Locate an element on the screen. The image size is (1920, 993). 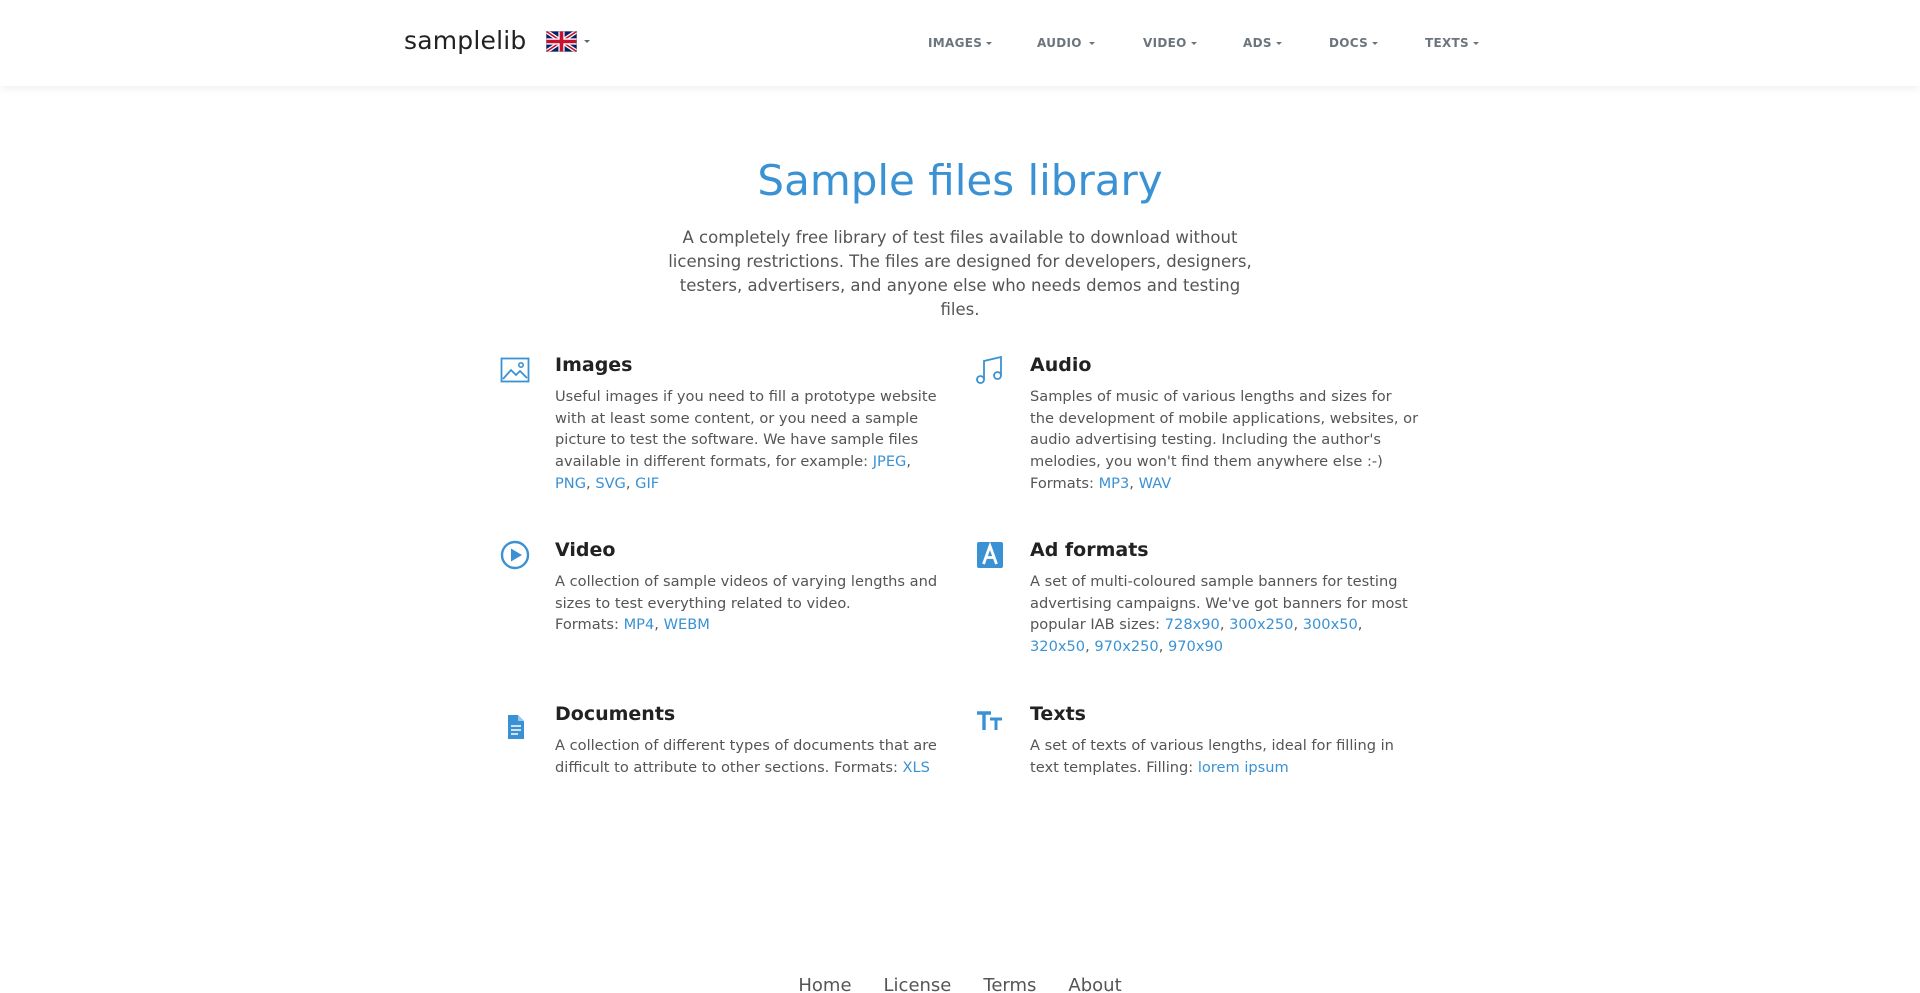
link-728x90: 728x90 is located at coordinates (1192, 624).